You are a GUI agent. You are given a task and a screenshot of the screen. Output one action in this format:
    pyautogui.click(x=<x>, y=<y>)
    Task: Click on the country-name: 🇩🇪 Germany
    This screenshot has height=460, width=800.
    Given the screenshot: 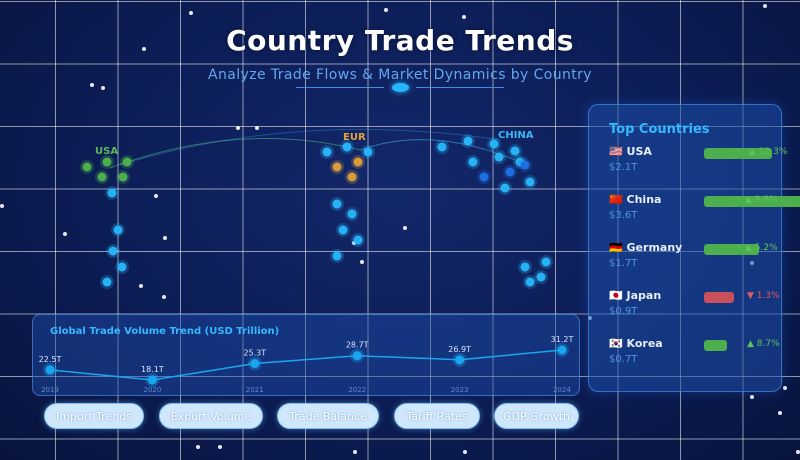 What is the action you would take?
    pyautogui.click(x=646, y=247)
    